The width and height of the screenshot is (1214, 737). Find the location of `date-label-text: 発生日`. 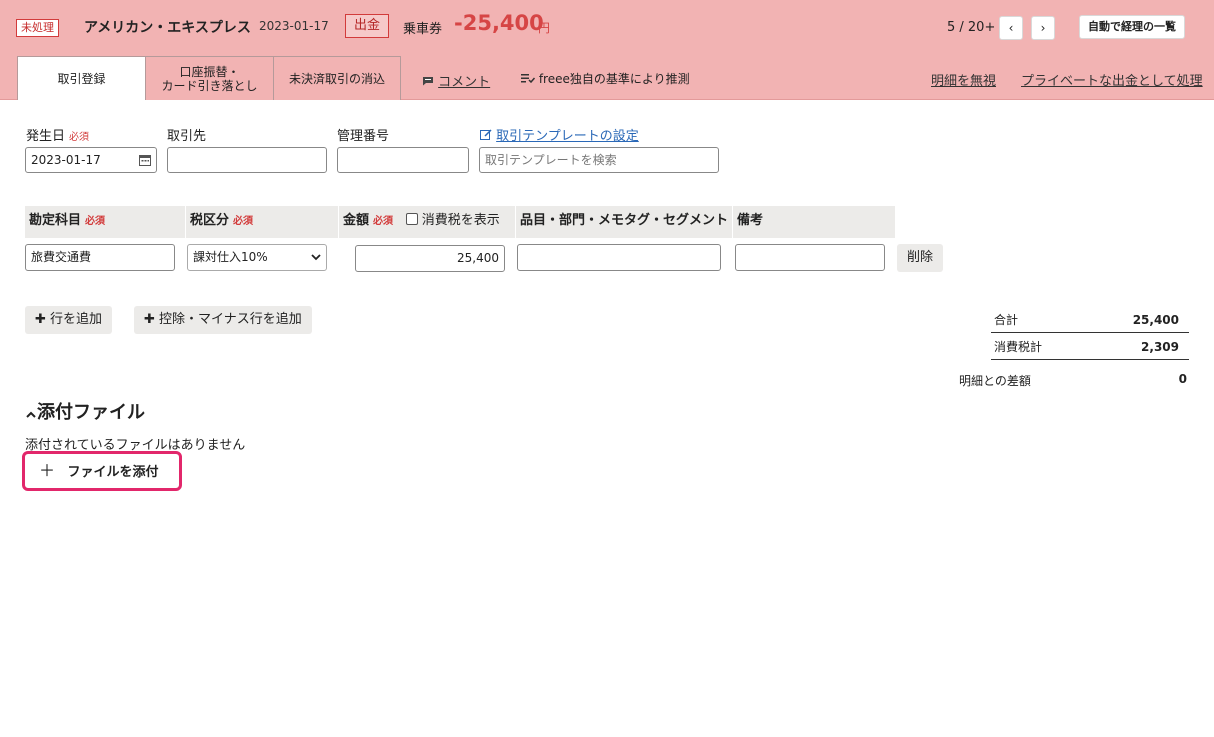

date-label-text: 発生日 is located at coordinates (46, 136).